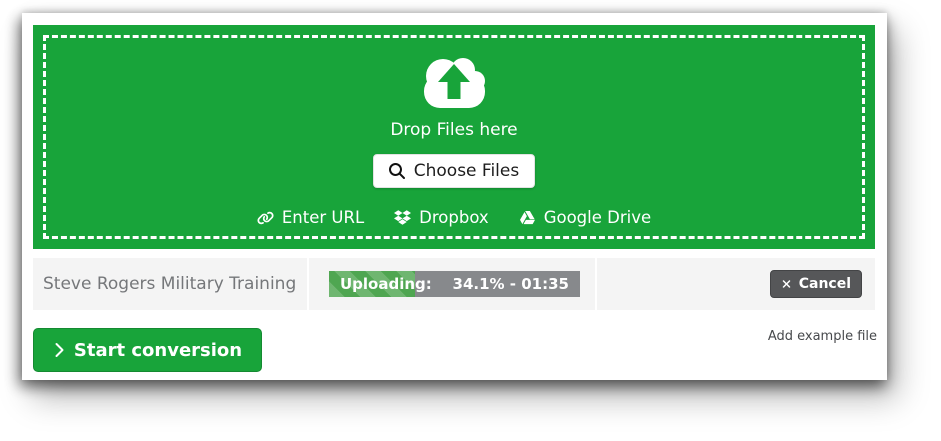 The height and width of the screenshot is (441, 941). I want to click on google-drive-label: Google Drive, so click(597, 217).